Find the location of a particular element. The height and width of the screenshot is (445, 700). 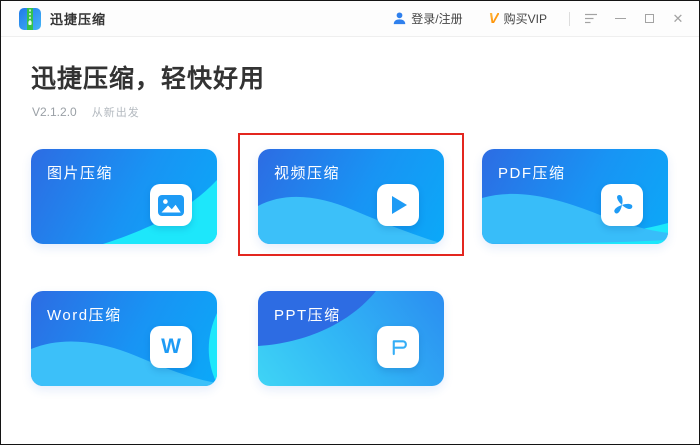

page-title: 迅捷压缩，轻快好用 is located at coordinates (148, 79).